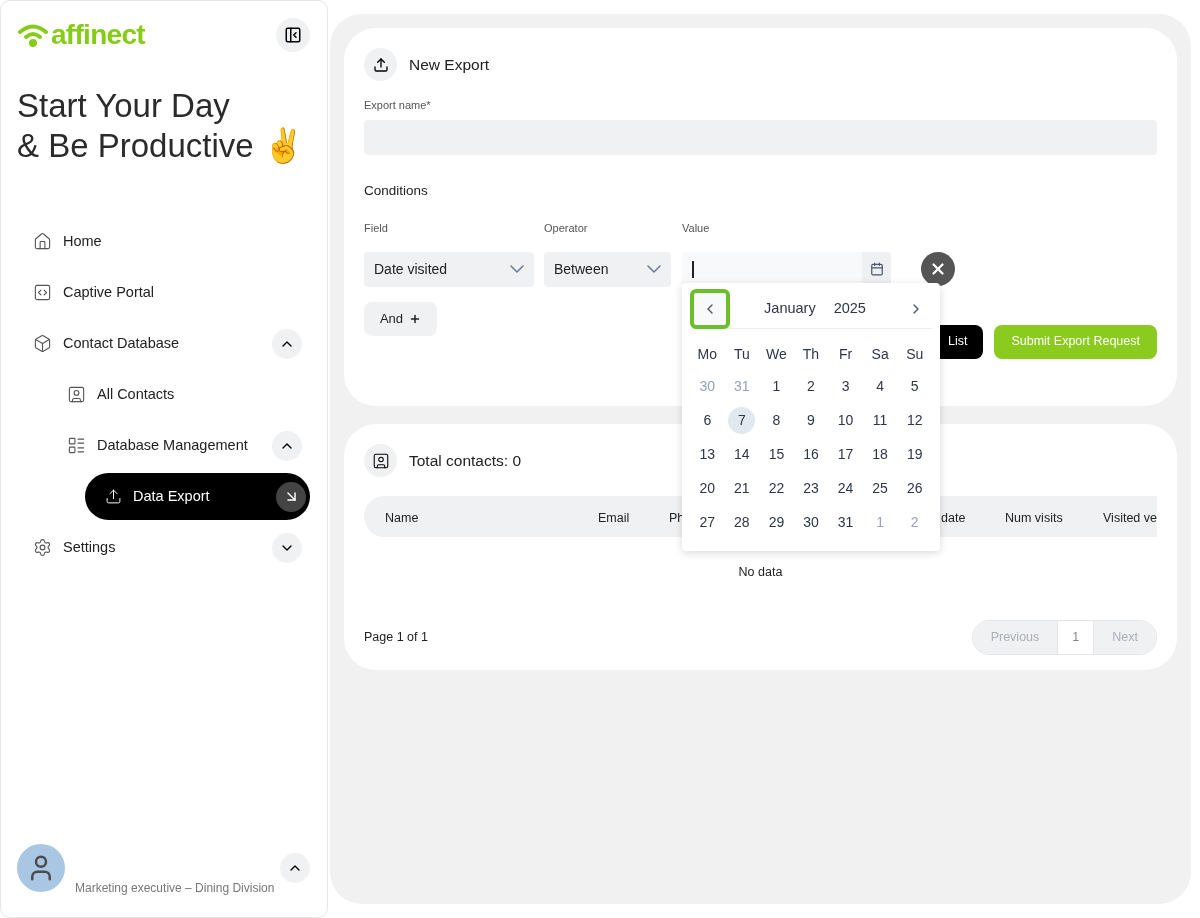 The image size is (1200, 918). What do you see at coordinates (396, 637) in the screenshot?
I see `page-info: Page 1 of 1` at bounding box center [396, 637].